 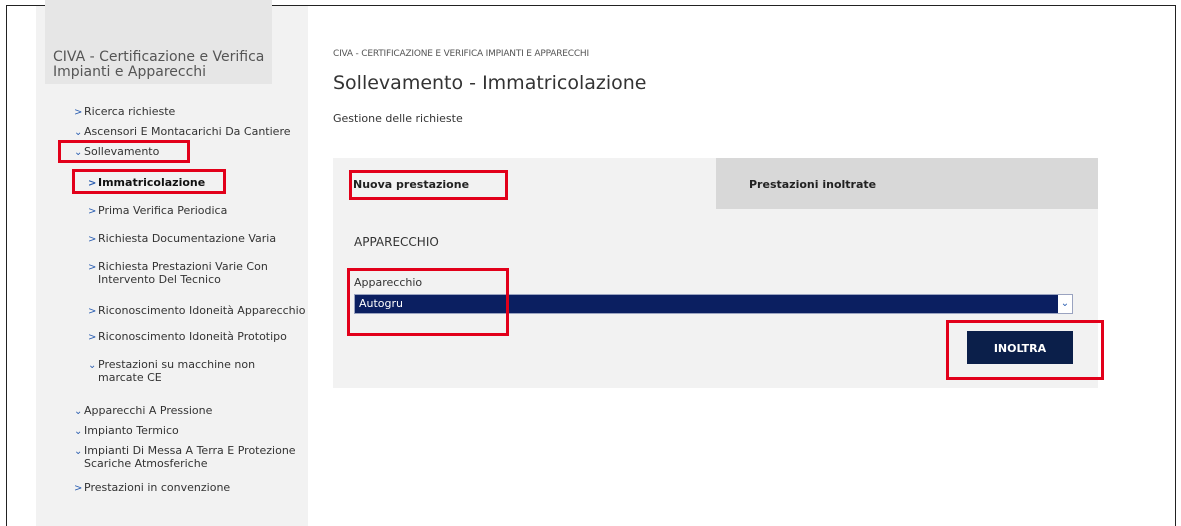 What do you see at coordinates (398, 118) in the screenshot?
I see `page-subtitle: Gestione delle richieste` at bounding box center [398, 118].